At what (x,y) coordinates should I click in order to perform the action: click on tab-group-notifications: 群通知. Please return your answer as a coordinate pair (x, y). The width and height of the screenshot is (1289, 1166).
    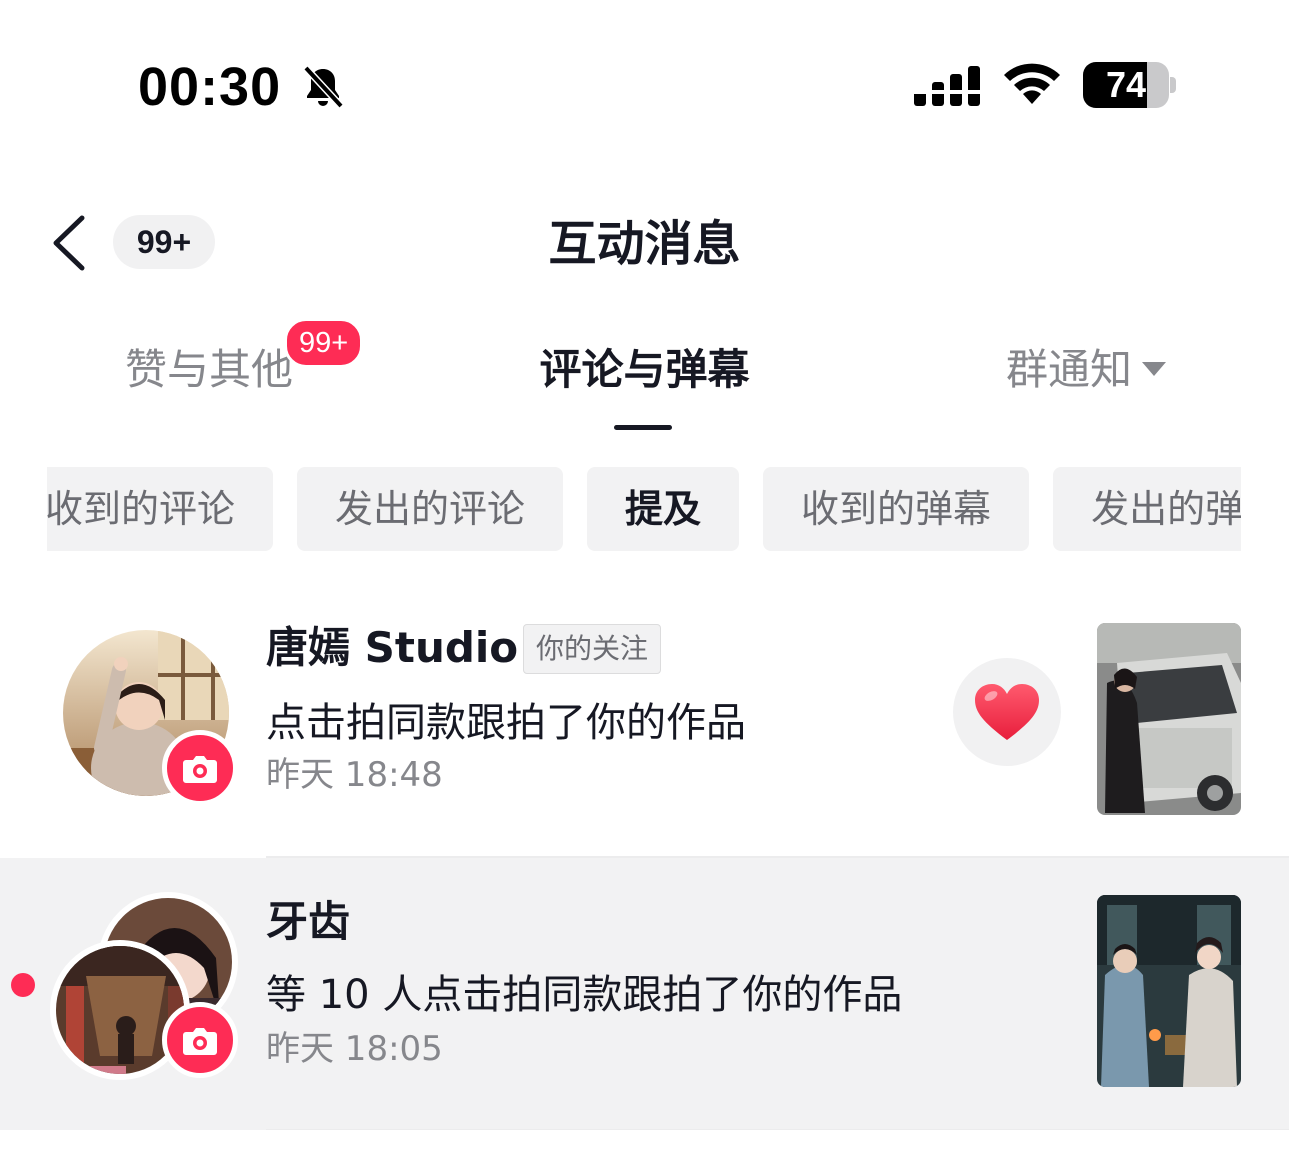
    Looking at the image, I should click on (1086, 370).